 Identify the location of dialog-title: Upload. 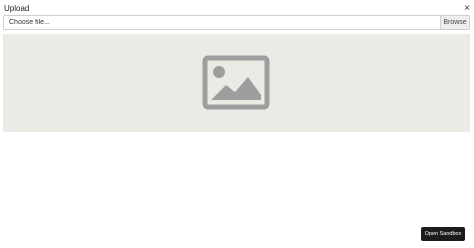
(17, 8).